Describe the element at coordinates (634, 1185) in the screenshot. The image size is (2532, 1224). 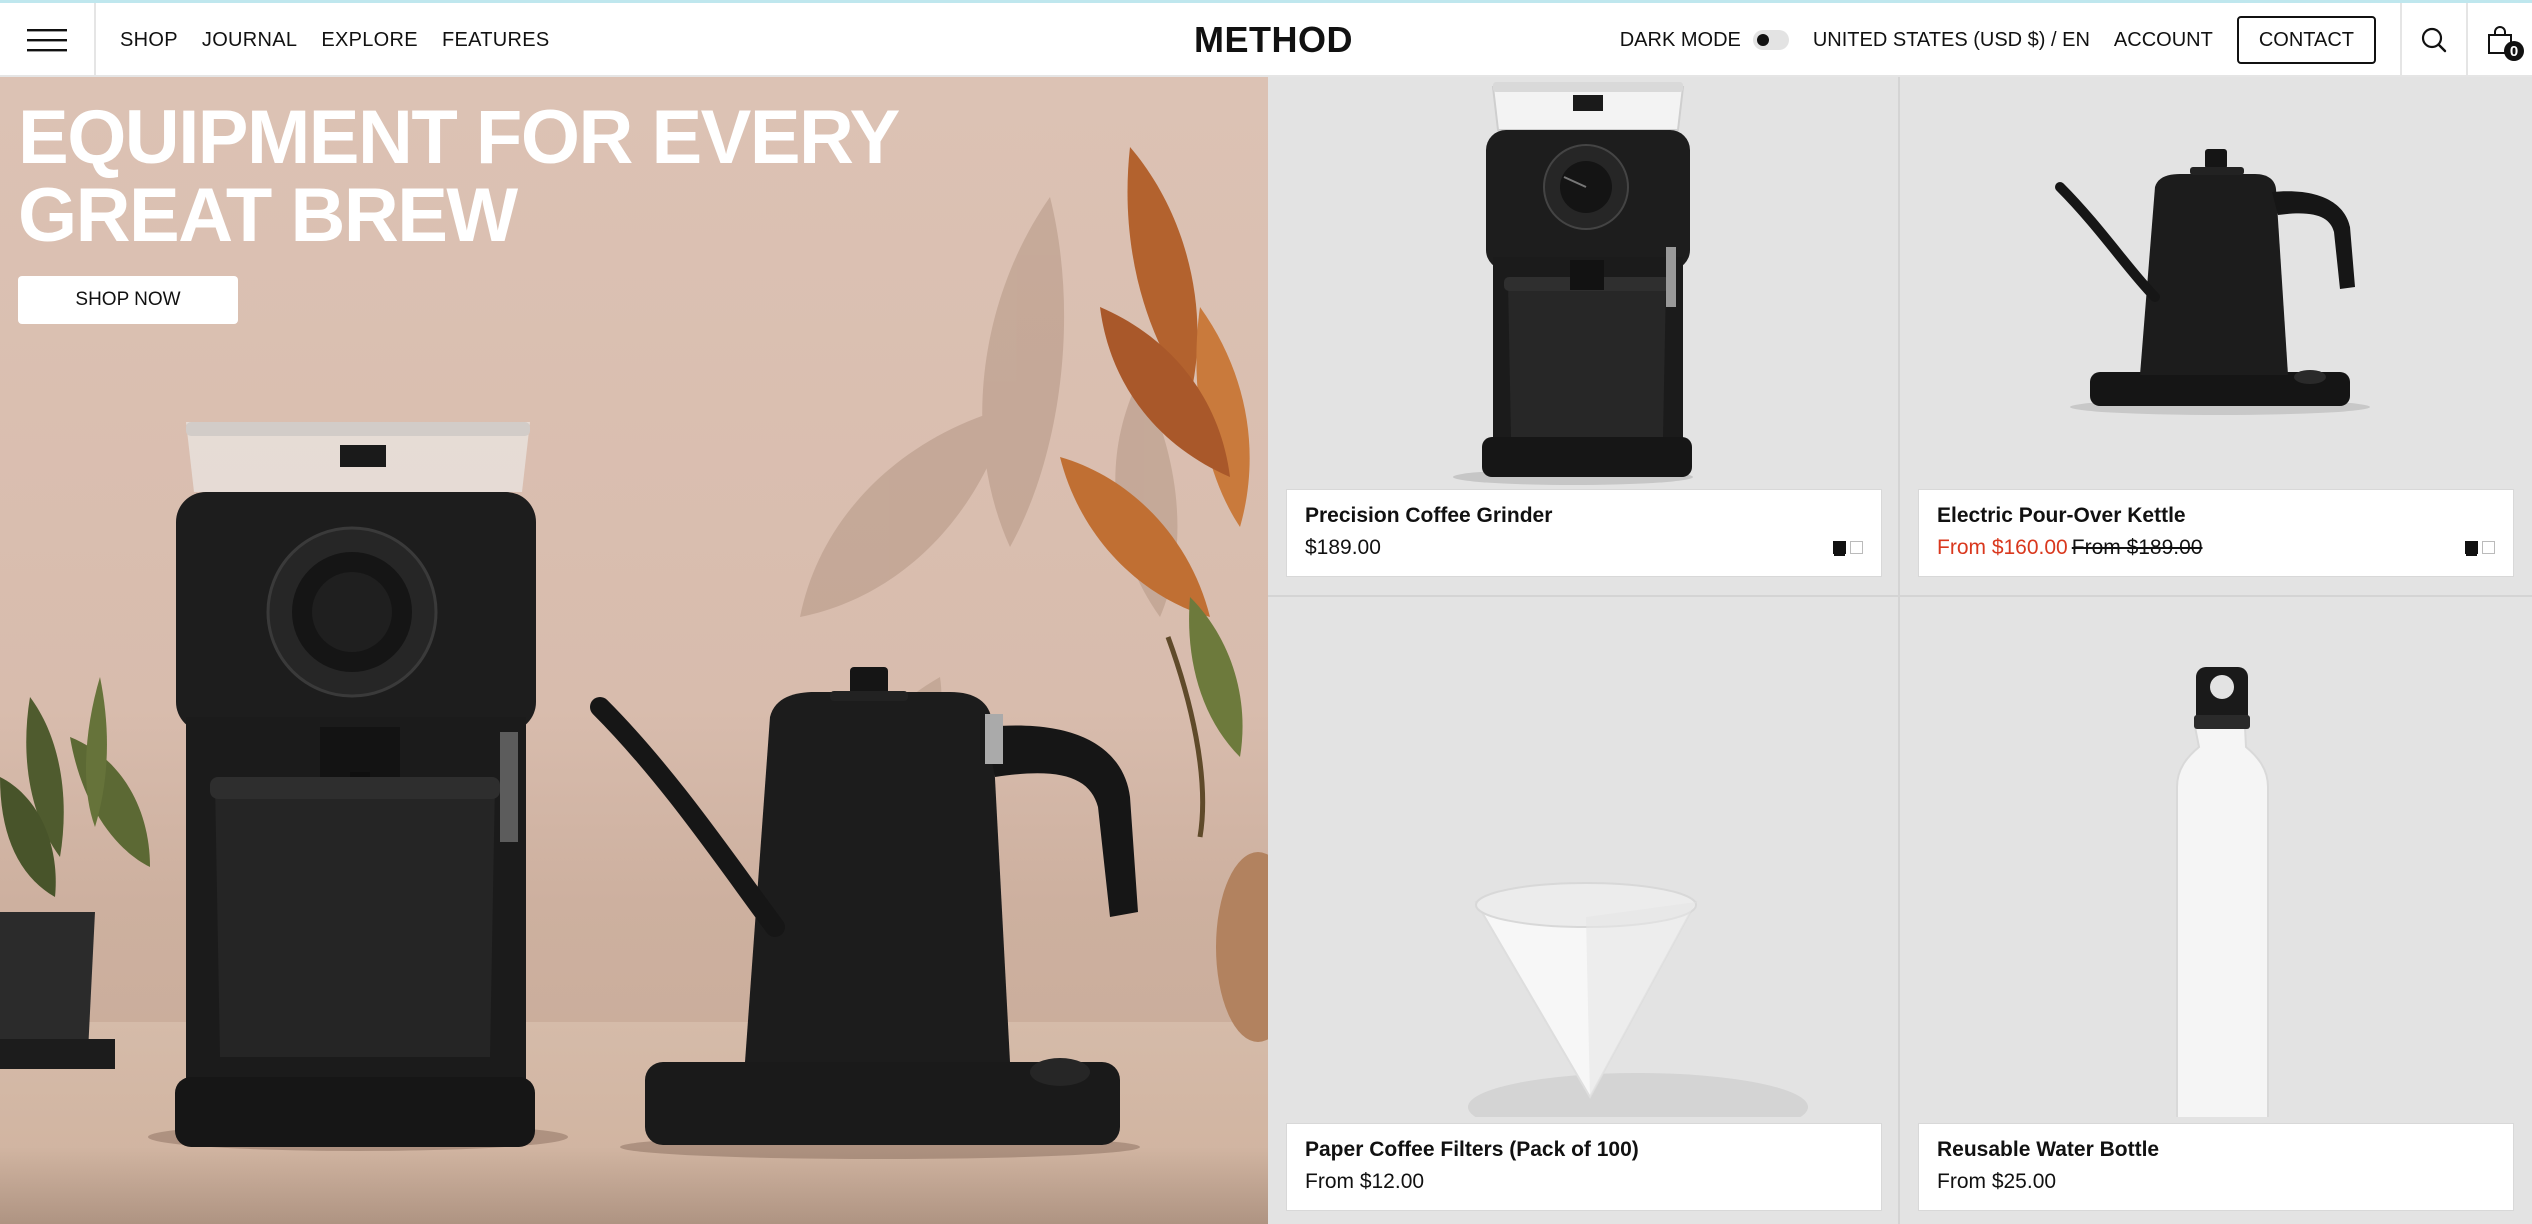
I see `hero-table-shadow` at that location.